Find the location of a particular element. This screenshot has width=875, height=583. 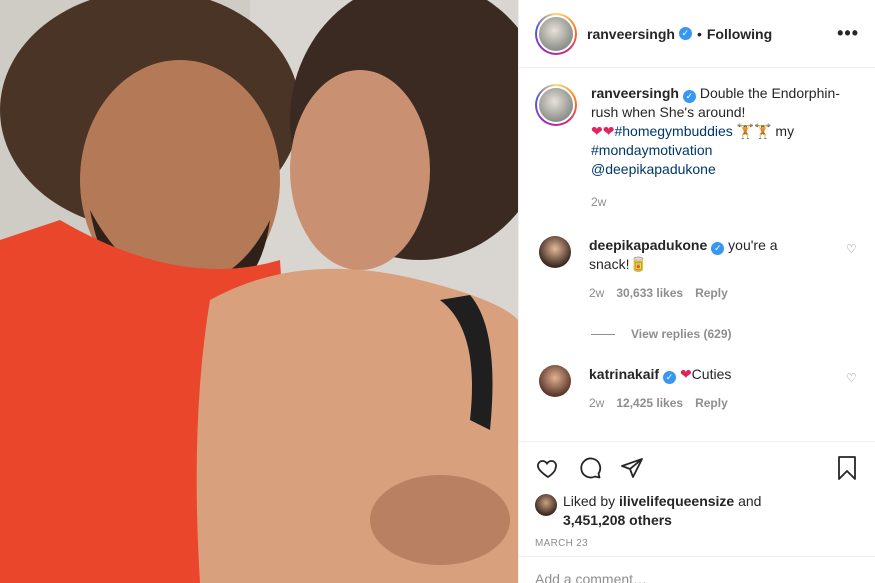

action-icons is located at coordinates (697, 468).